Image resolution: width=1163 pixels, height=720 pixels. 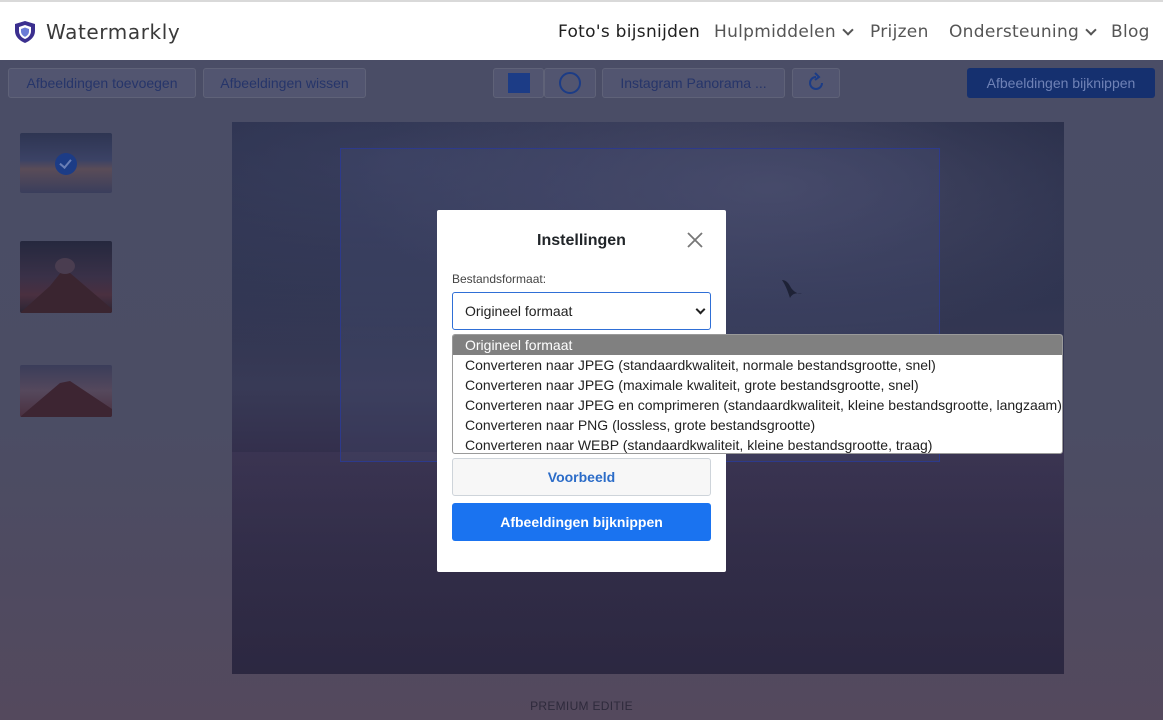 What do you see at coordinates (792, 289) in the screenshot?
I see `bird-graphic` at bounding box center [792, 289].